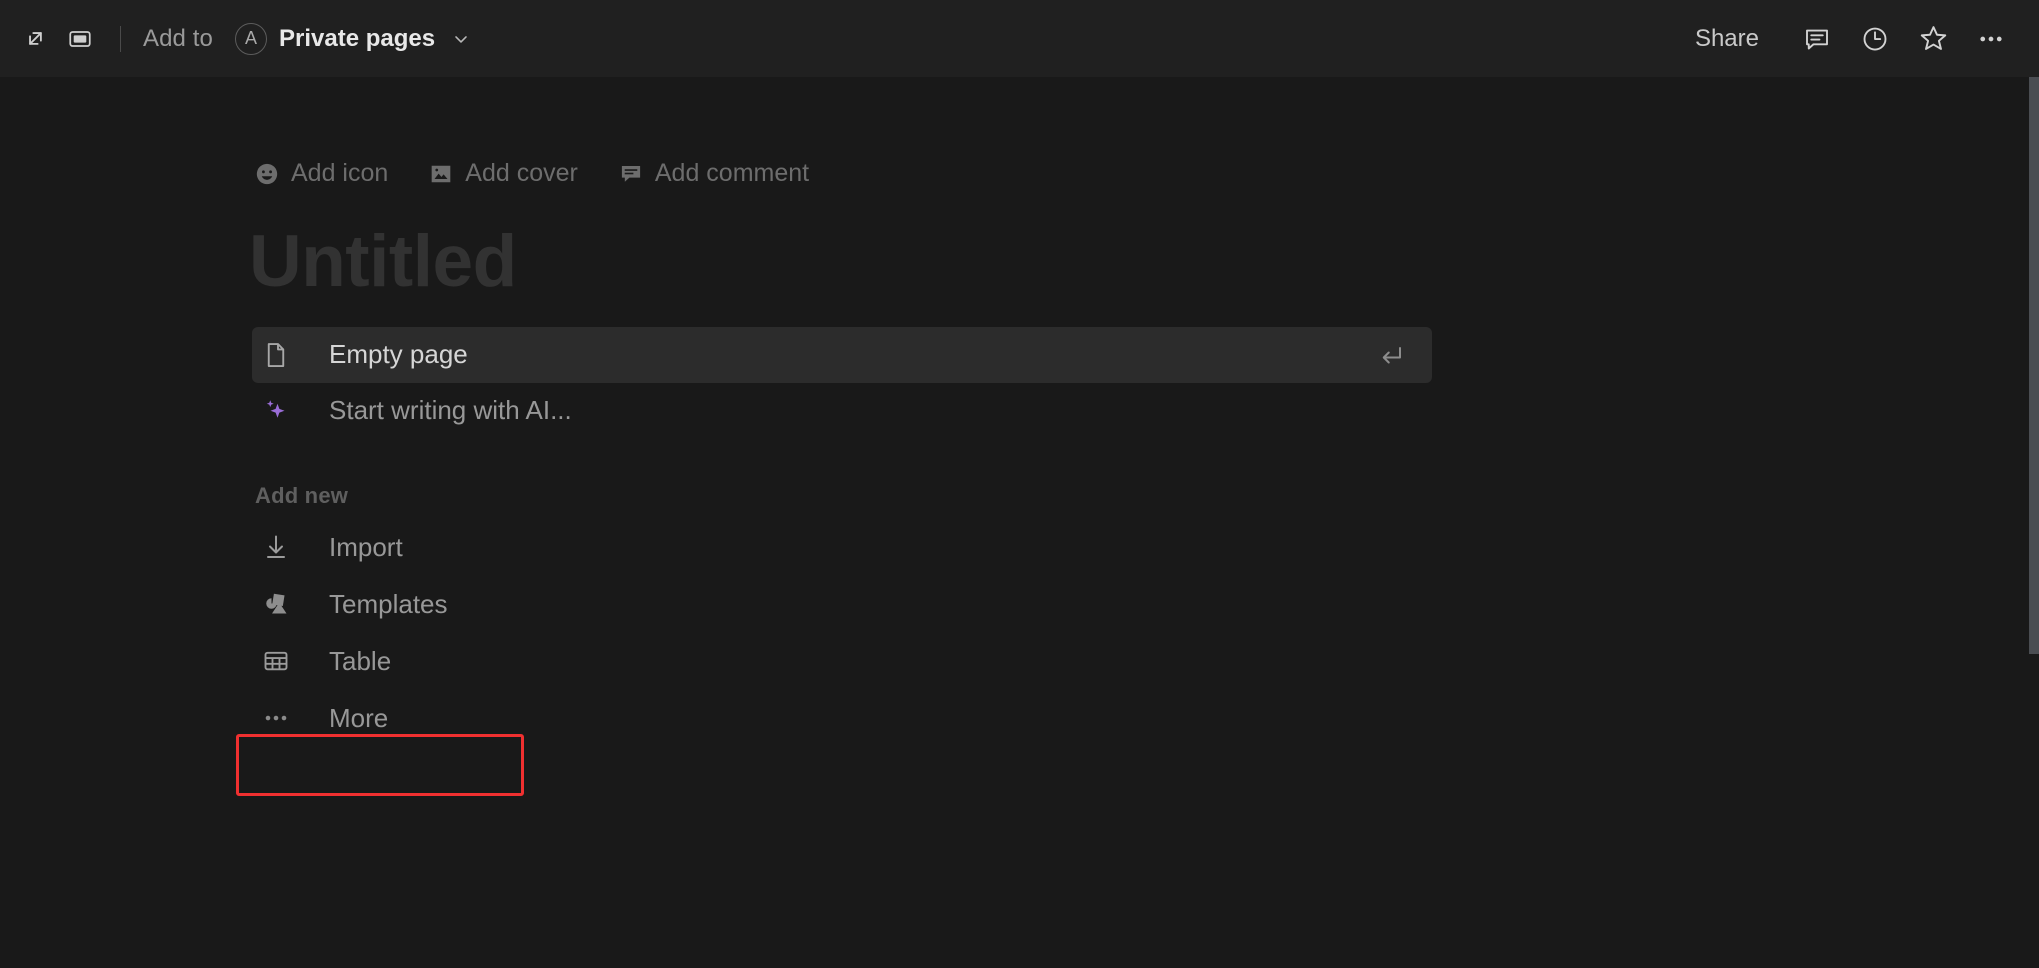 This screenshot has height=968, width=2039. I want to click on clock-history-icon, so click(1875, 39).